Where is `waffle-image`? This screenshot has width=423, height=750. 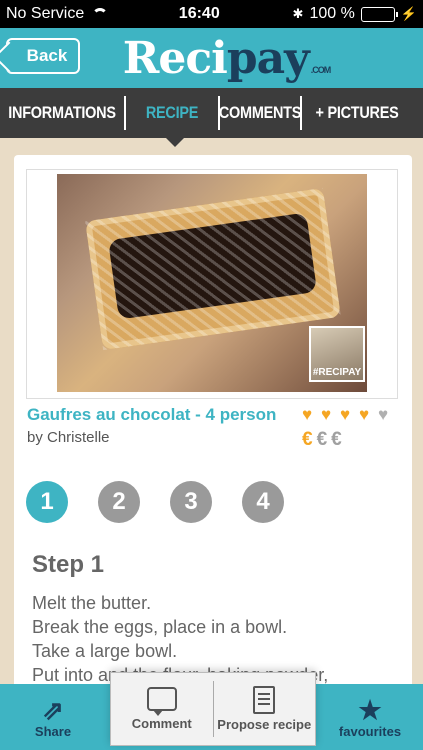 waffle-image is located at coordinates (213, 269).